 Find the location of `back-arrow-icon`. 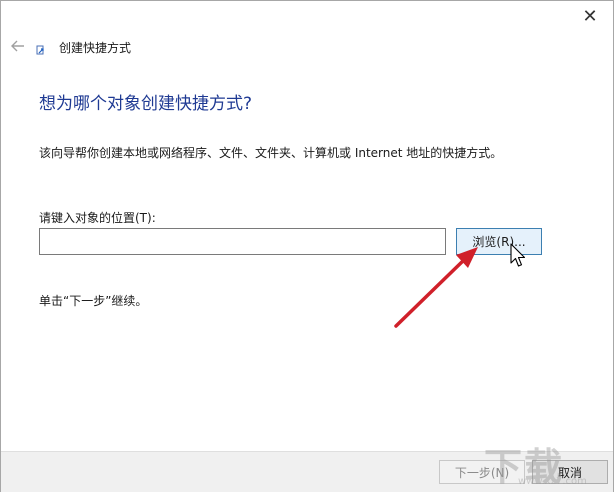

back-arrow-icon is located at coordinates (18, 46).